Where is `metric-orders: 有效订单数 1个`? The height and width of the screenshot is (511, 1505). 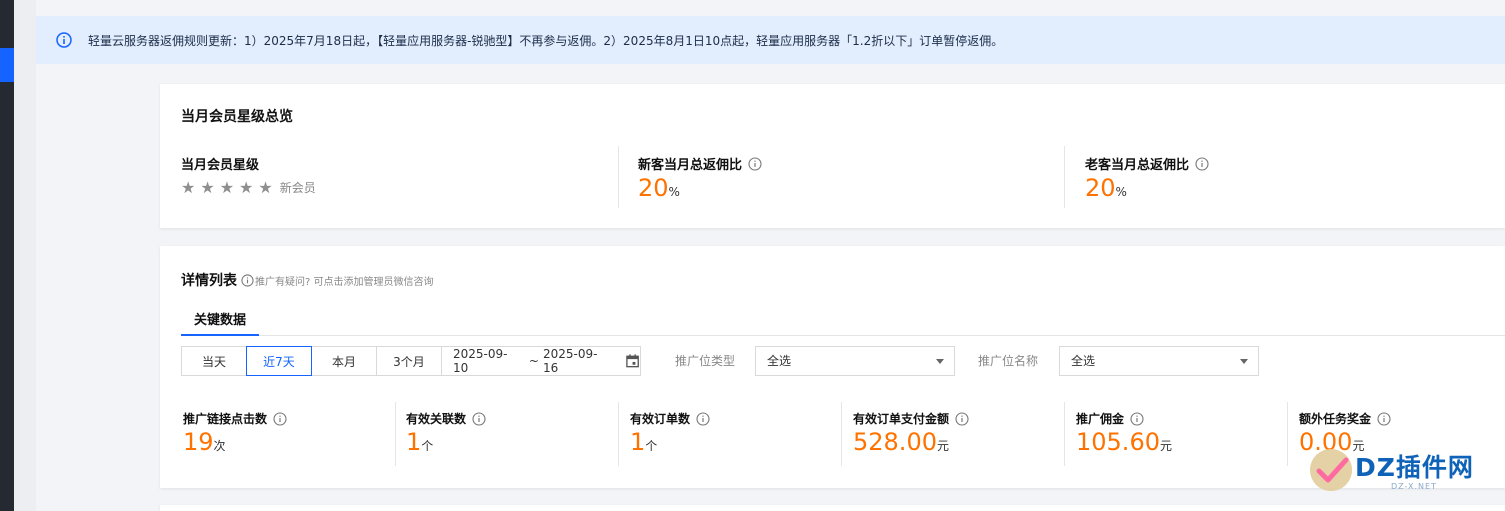
metric-orders: 有效订单数 1个 is located at coordinates (670, 432).